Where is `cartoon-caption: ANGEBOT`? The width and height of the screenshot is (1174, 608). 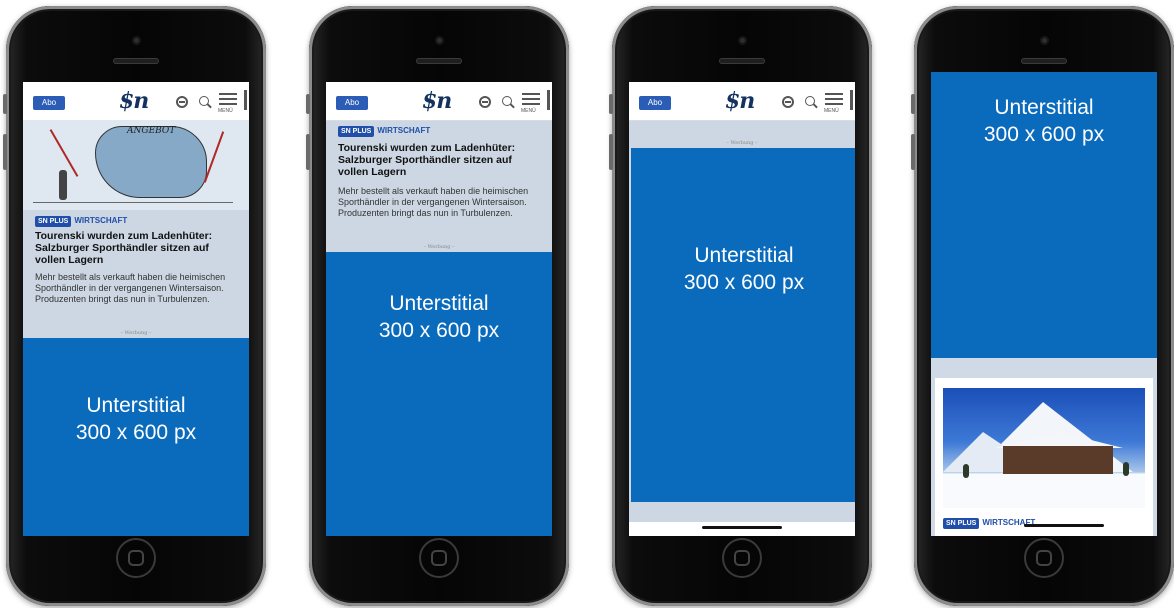
cartoon-caption: ANGEBOT is located at coordinates (151, 131).